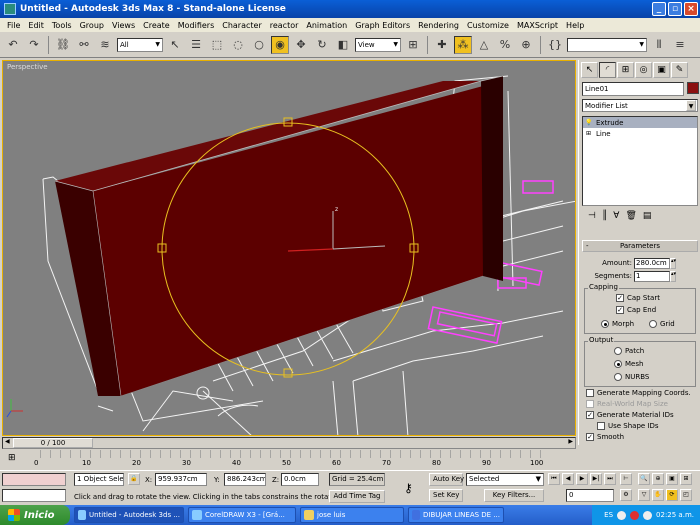  What do you see at coordinates (175, 45) in the screenshot?
I see `select-object-icon: ↖` at bounding box center [175, 45].